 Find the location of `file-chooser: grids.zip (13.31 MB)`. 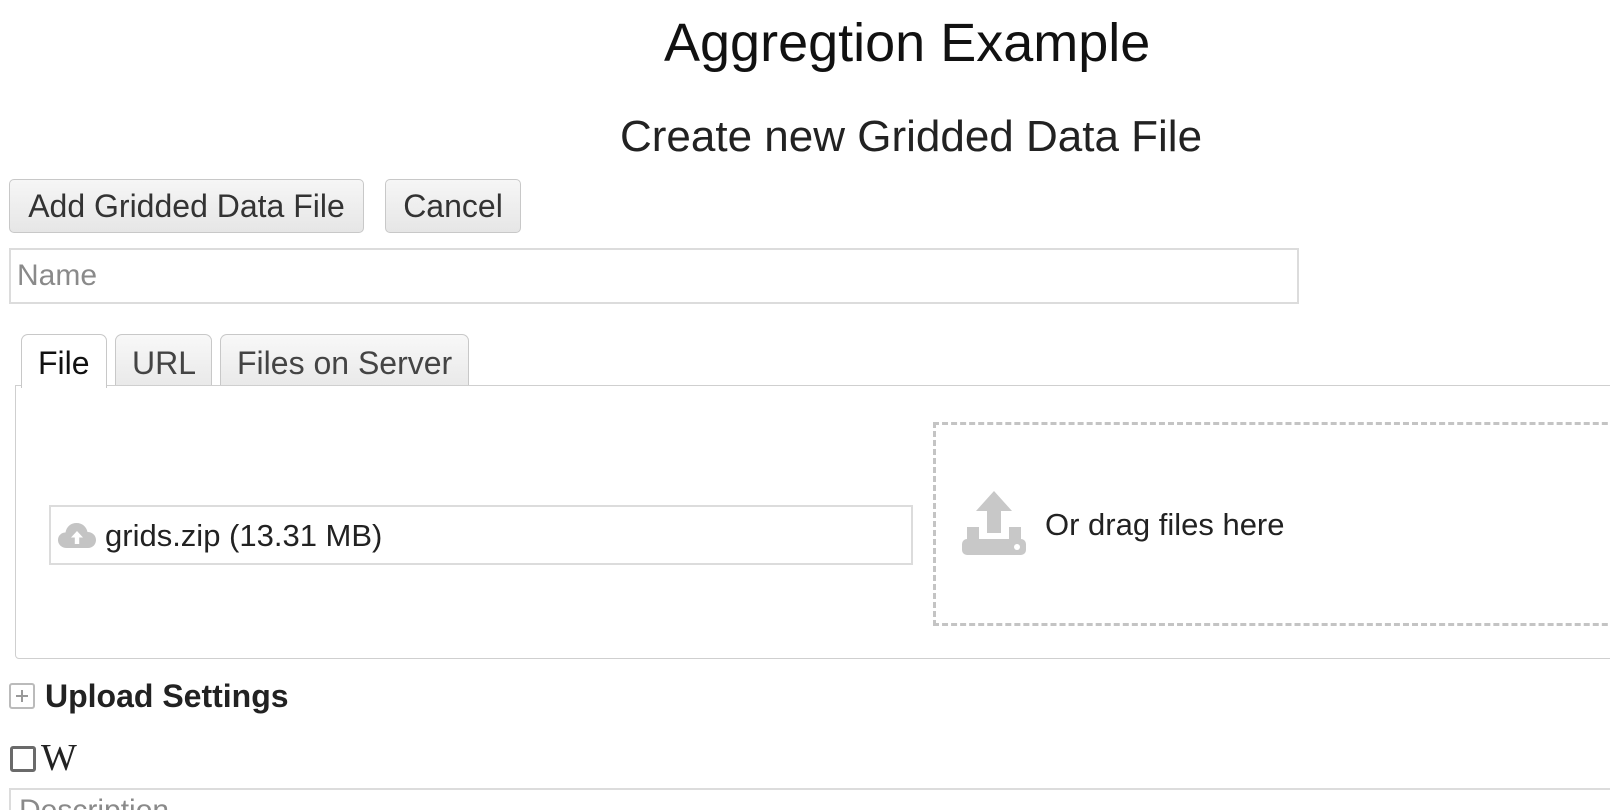

file-chooser: grids.zip (13.31 MB) is located at coordinates (481, 535).